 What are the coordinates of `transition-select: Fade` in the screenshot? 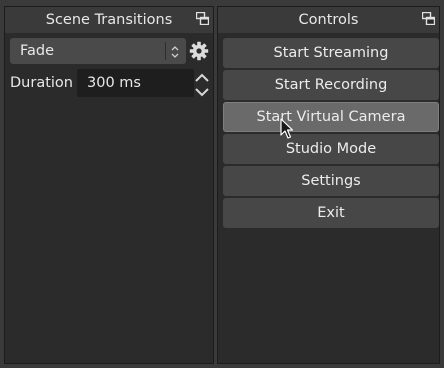 It's located at (98, 51).